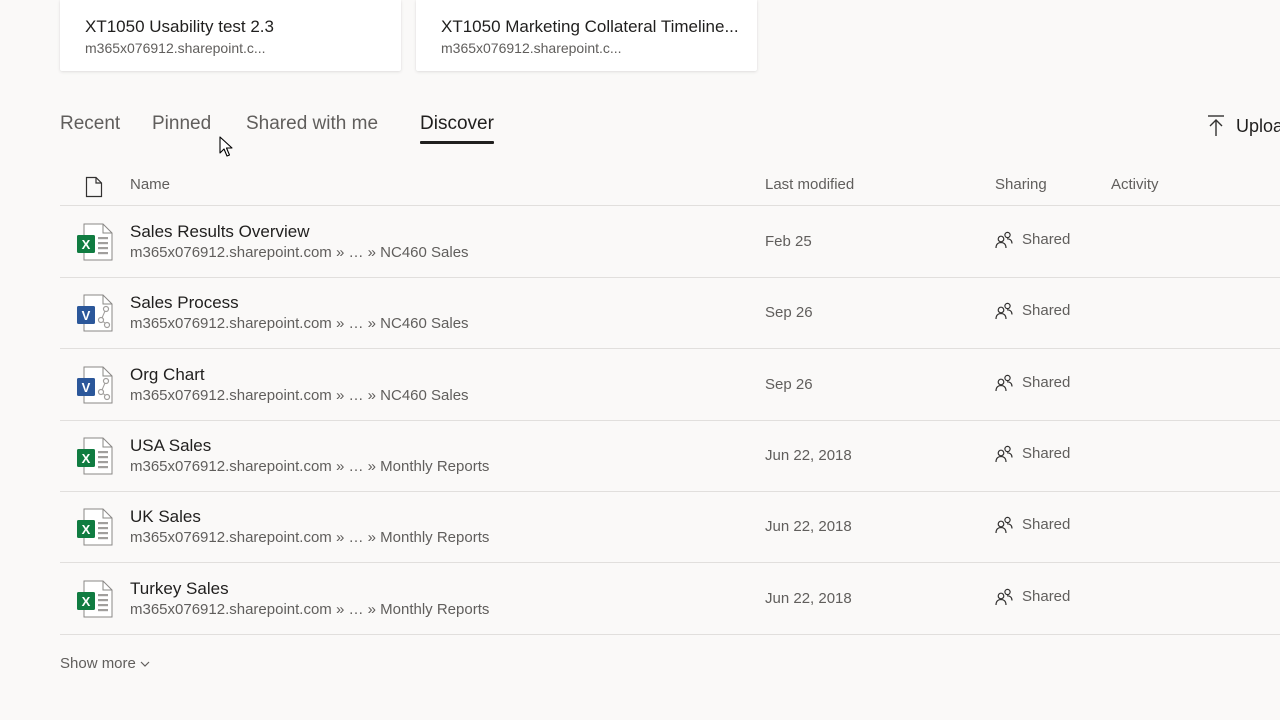  Describe the element at coordinates (145, 664) in the screenshot. I see `chevron-down-icon` at that location.